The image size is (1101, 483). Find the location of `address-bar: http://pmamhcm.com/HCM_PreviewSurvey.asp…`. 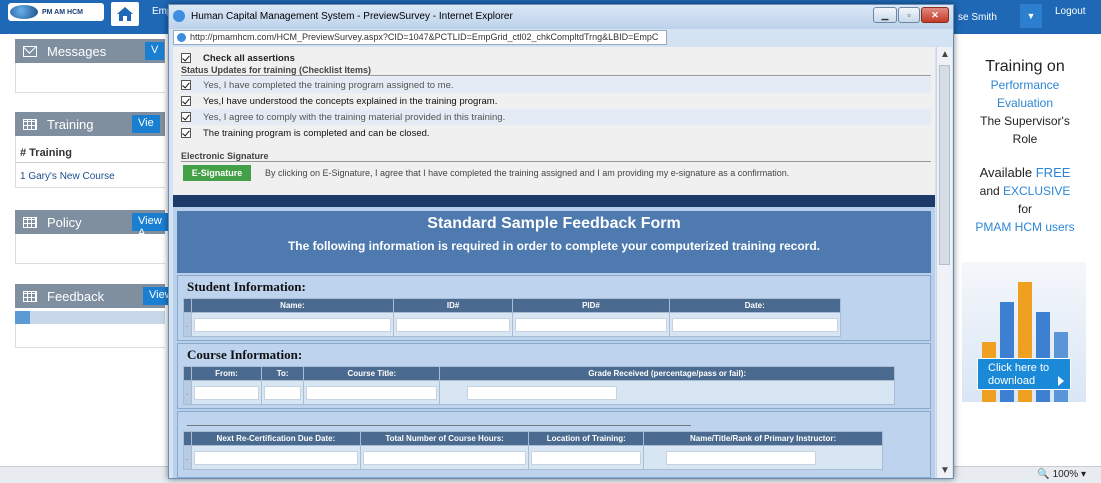

address-bar: http://pmamhcm.com/HCM_PreviewSurvey.asp… is located at coordinates (420, 37).